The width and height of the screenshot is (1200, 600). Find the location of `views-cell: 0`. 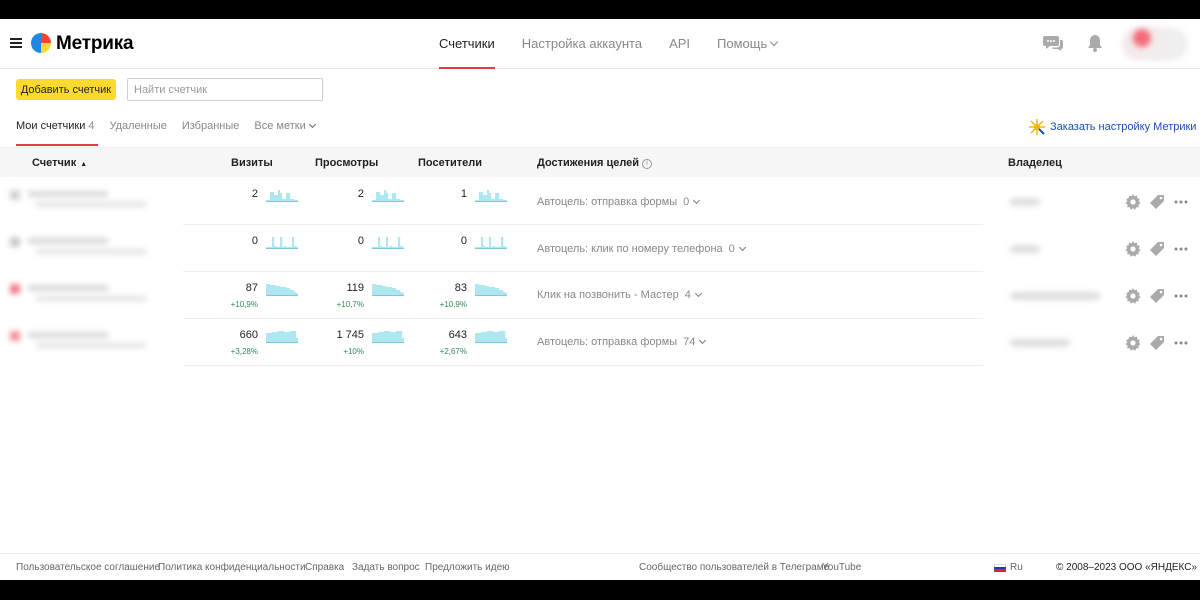

views-cell: 0 is located at coordinates (364, 250).